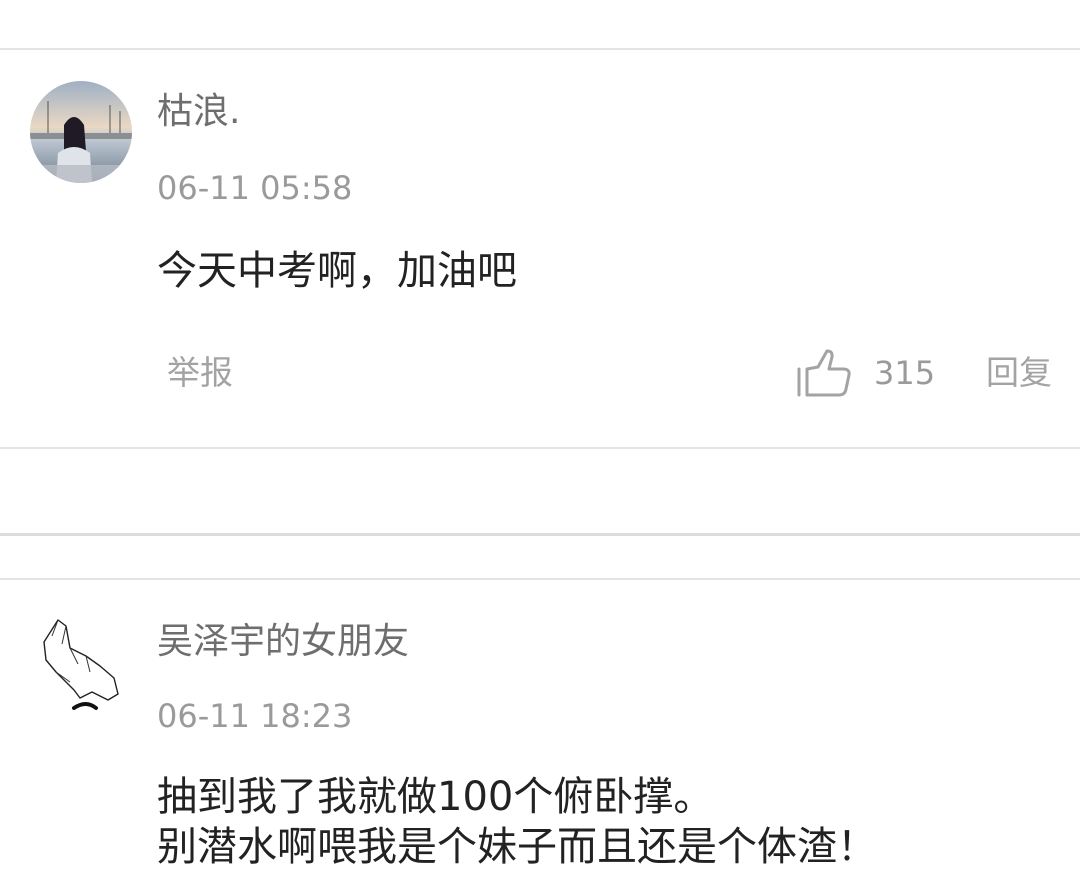 The image size is (1080, 872). I want to click on section-divider, so click(540, 534).